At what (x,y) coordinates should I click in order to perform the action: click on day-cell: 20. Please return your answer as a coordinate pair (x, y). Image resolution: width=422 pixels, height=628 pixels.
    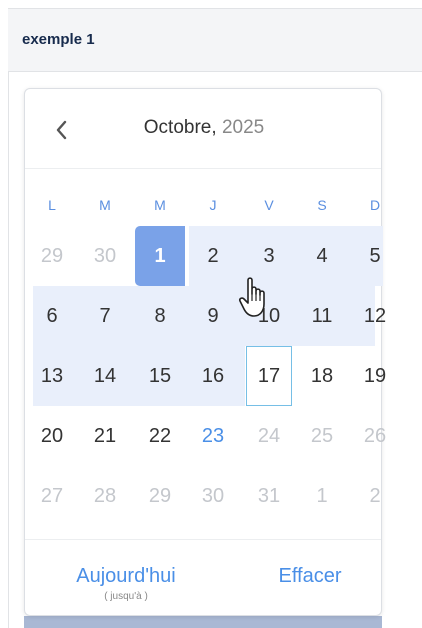
    Looking at the image, I should click on (52, 436).